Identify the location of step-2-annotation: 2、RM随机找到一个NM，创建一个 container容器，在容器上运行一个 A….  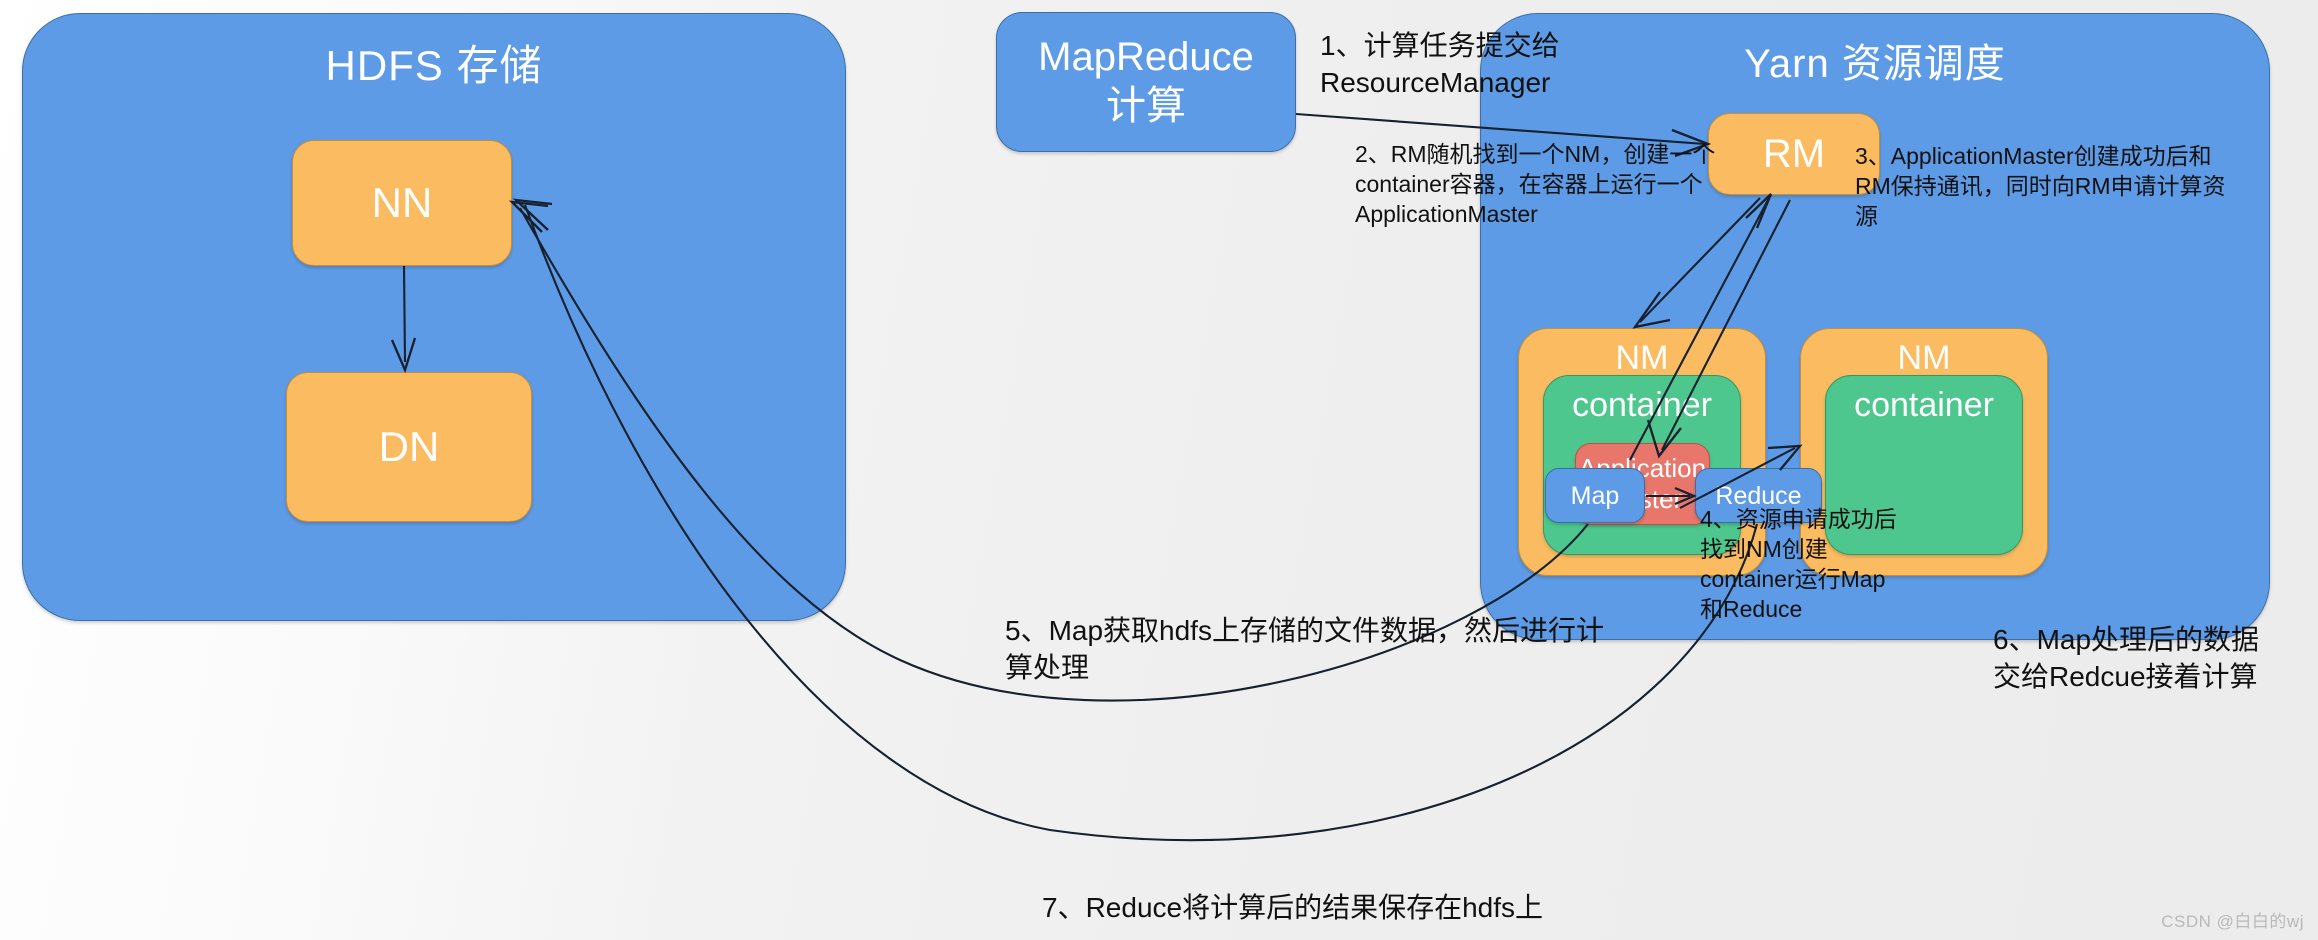
(1535, 184).